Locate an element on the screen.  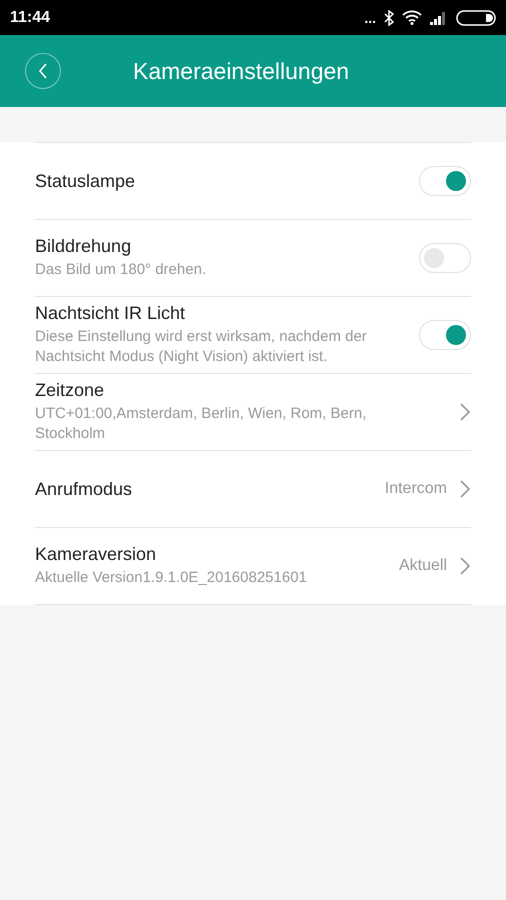
setting-description: UTC+01:00,Amsterdam, Berlin, Wien, Rom, Bern, Stockholm is located at coordinates (201, 424).